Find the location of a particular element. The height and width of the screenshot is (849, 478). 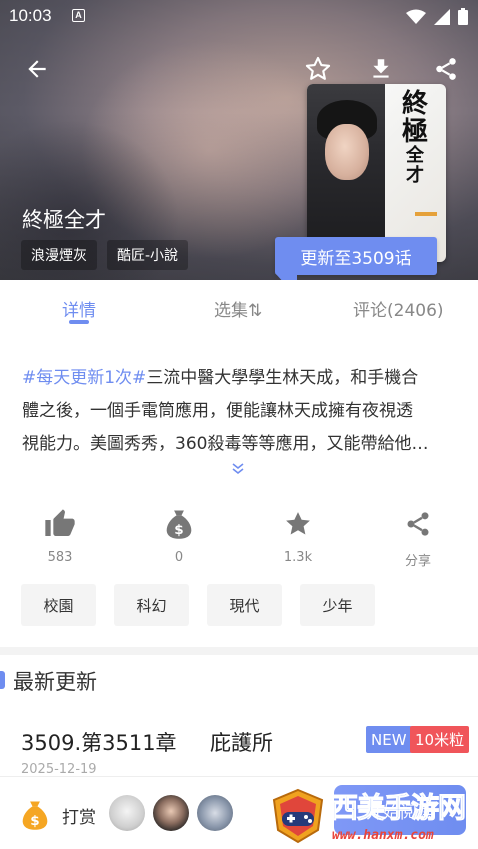

tab-episodes: 选集⇅ is located at coordinates (238, 308).